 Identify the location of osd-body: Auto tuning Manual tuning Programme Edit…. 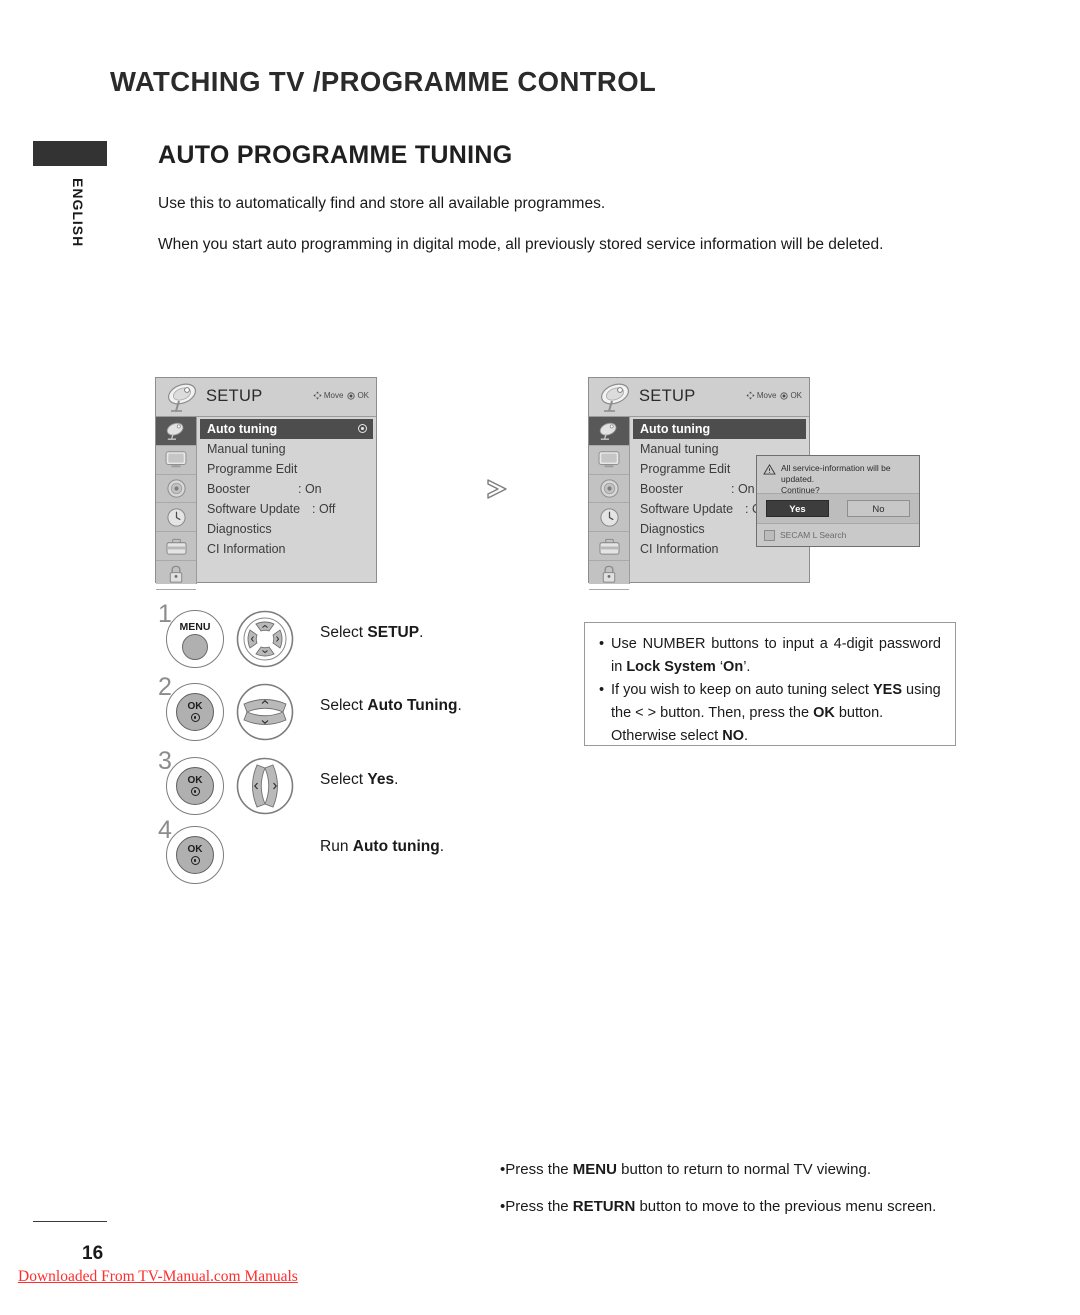
(266, 503).